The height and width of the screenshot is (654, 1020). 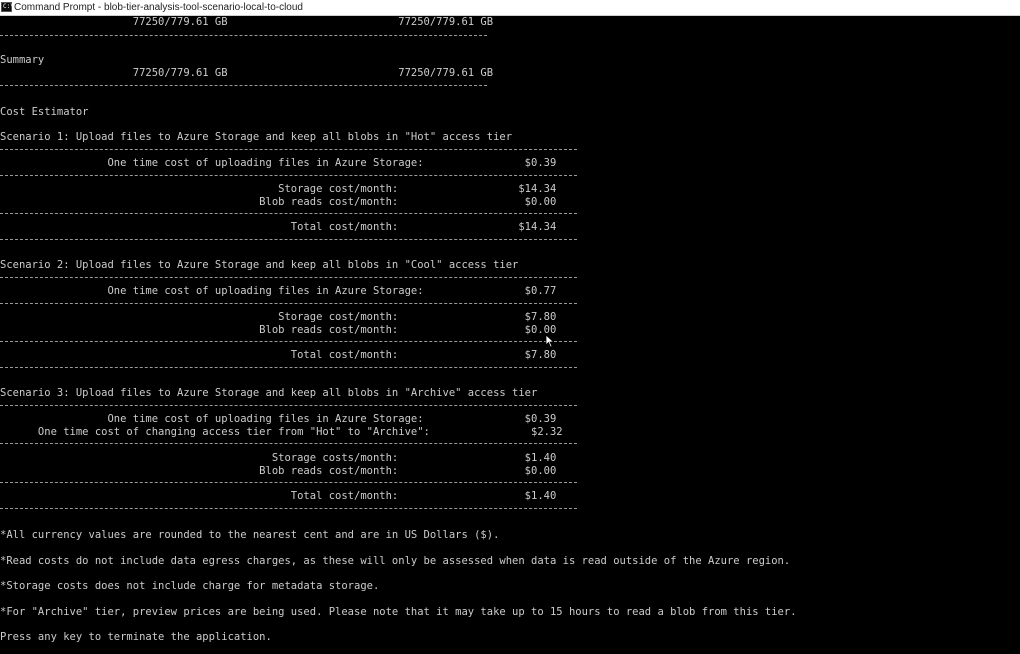 What do you see at coordinates (550, 341) in the screenshot?
I see `mouse-pointer-icon` at bounding box center [550, 341].